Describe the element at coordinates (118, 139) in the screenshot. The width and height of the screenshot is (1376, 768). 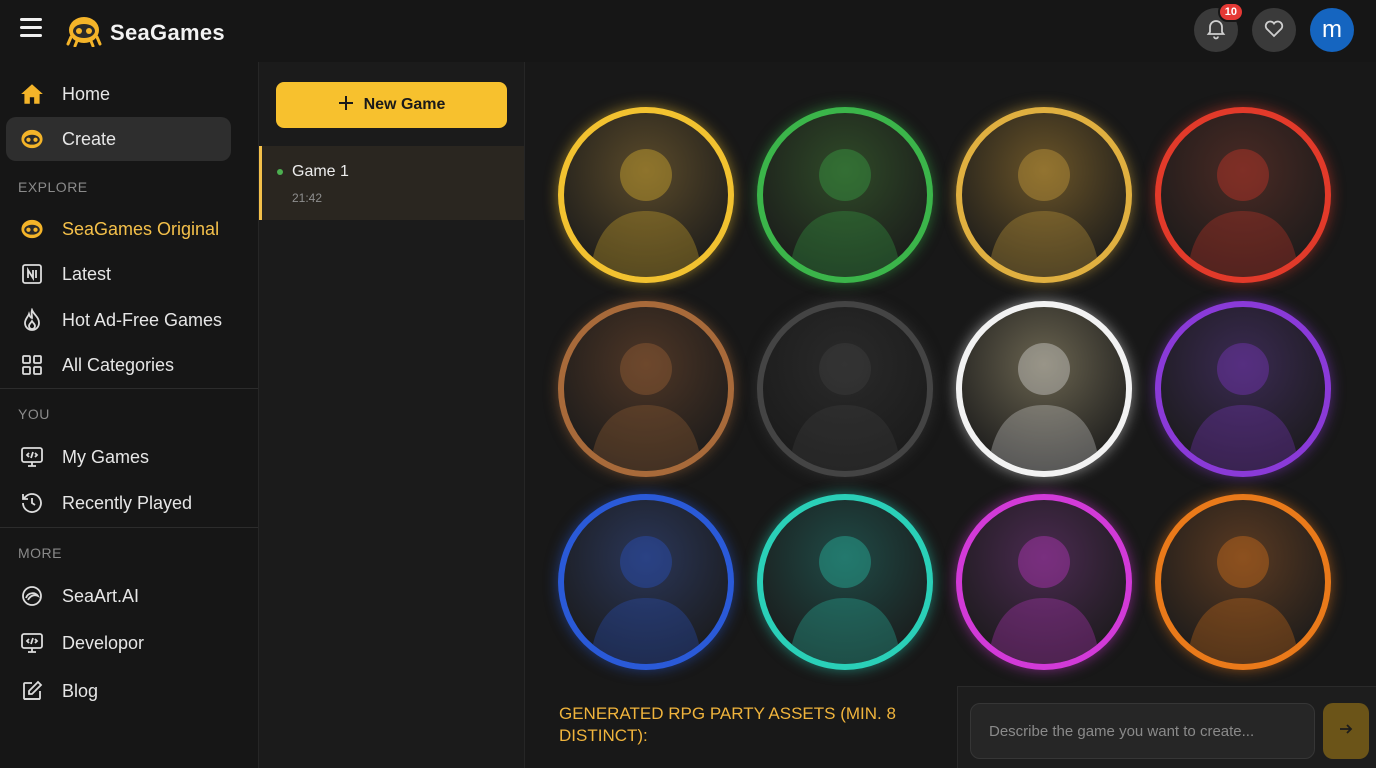
I see `sidebar-item-create: Create` at that location.